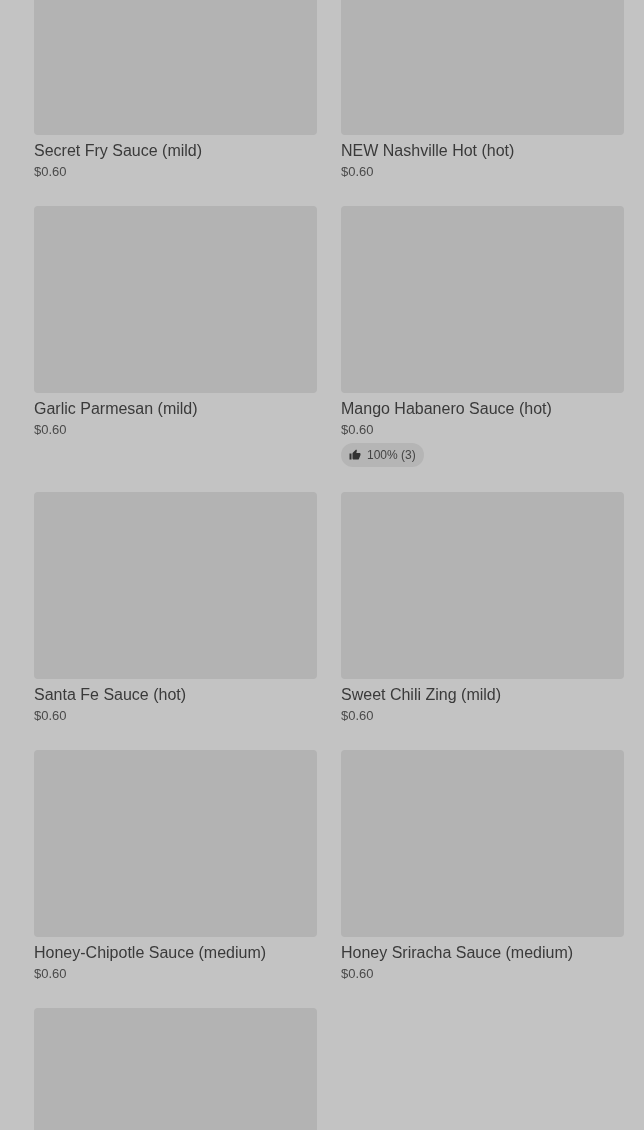 Image resolution: width=644 pixels, height=1130 pixels. Describe the element at coordinates (116, 409) in the screenshot. I see `item-name: Garlic Parmesan (mild)` at that location.